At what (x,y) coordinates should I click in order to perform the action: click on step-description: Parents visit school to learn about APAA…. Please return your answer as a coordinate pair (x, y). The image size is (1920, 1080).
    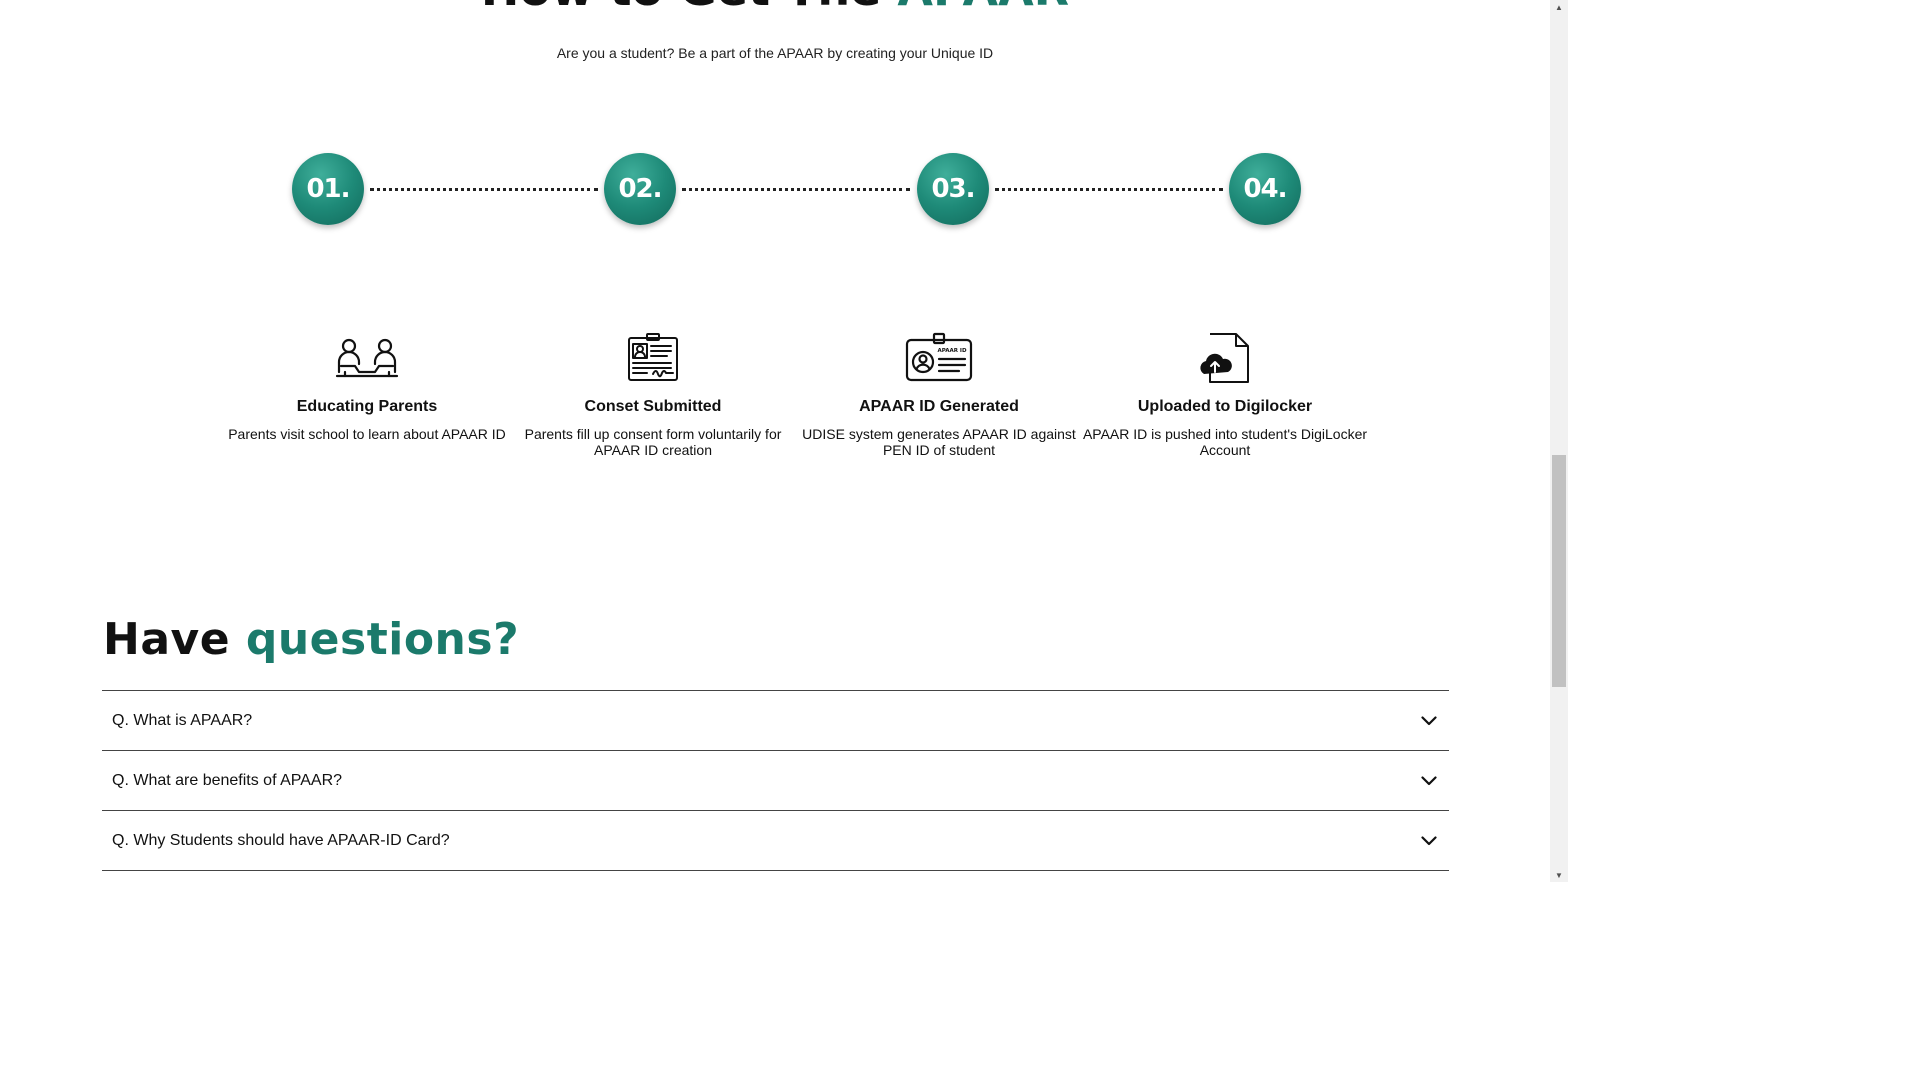
    Looking at the image, I should click on (367, 434).